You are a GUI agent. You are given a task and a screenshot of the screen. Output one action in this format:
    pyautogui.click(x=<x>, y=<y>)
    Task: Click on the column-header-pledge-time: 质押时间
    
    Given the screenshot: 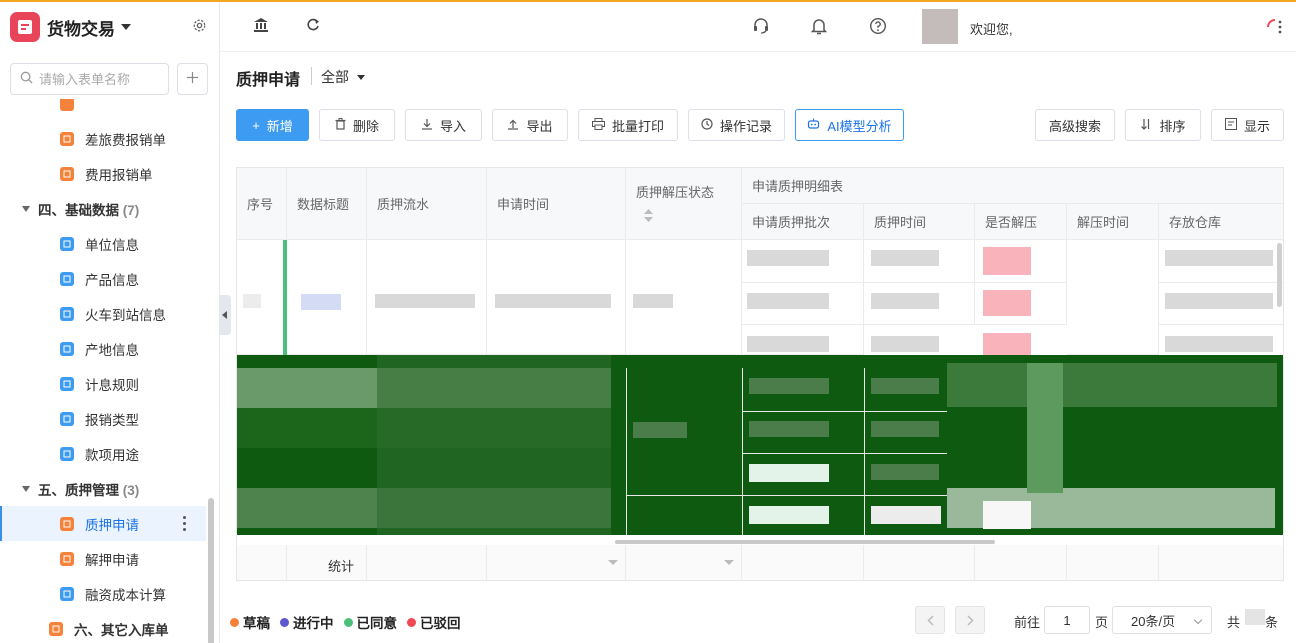 What is the action you would take?
    pyautogui.click(x=919, y=222)
    